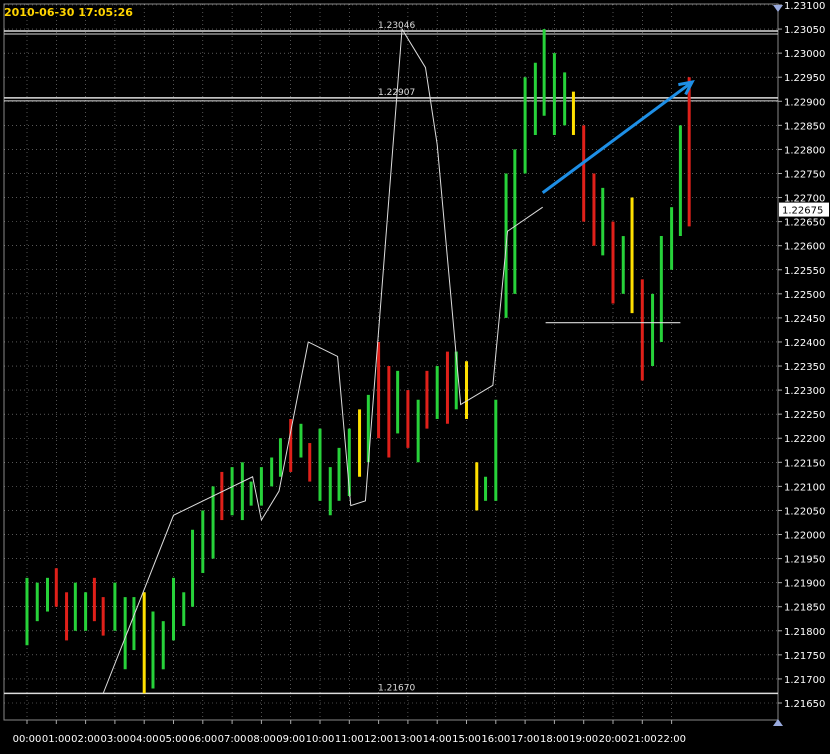  I want to click on x-tick-label: 11:00, so click(349, 739).